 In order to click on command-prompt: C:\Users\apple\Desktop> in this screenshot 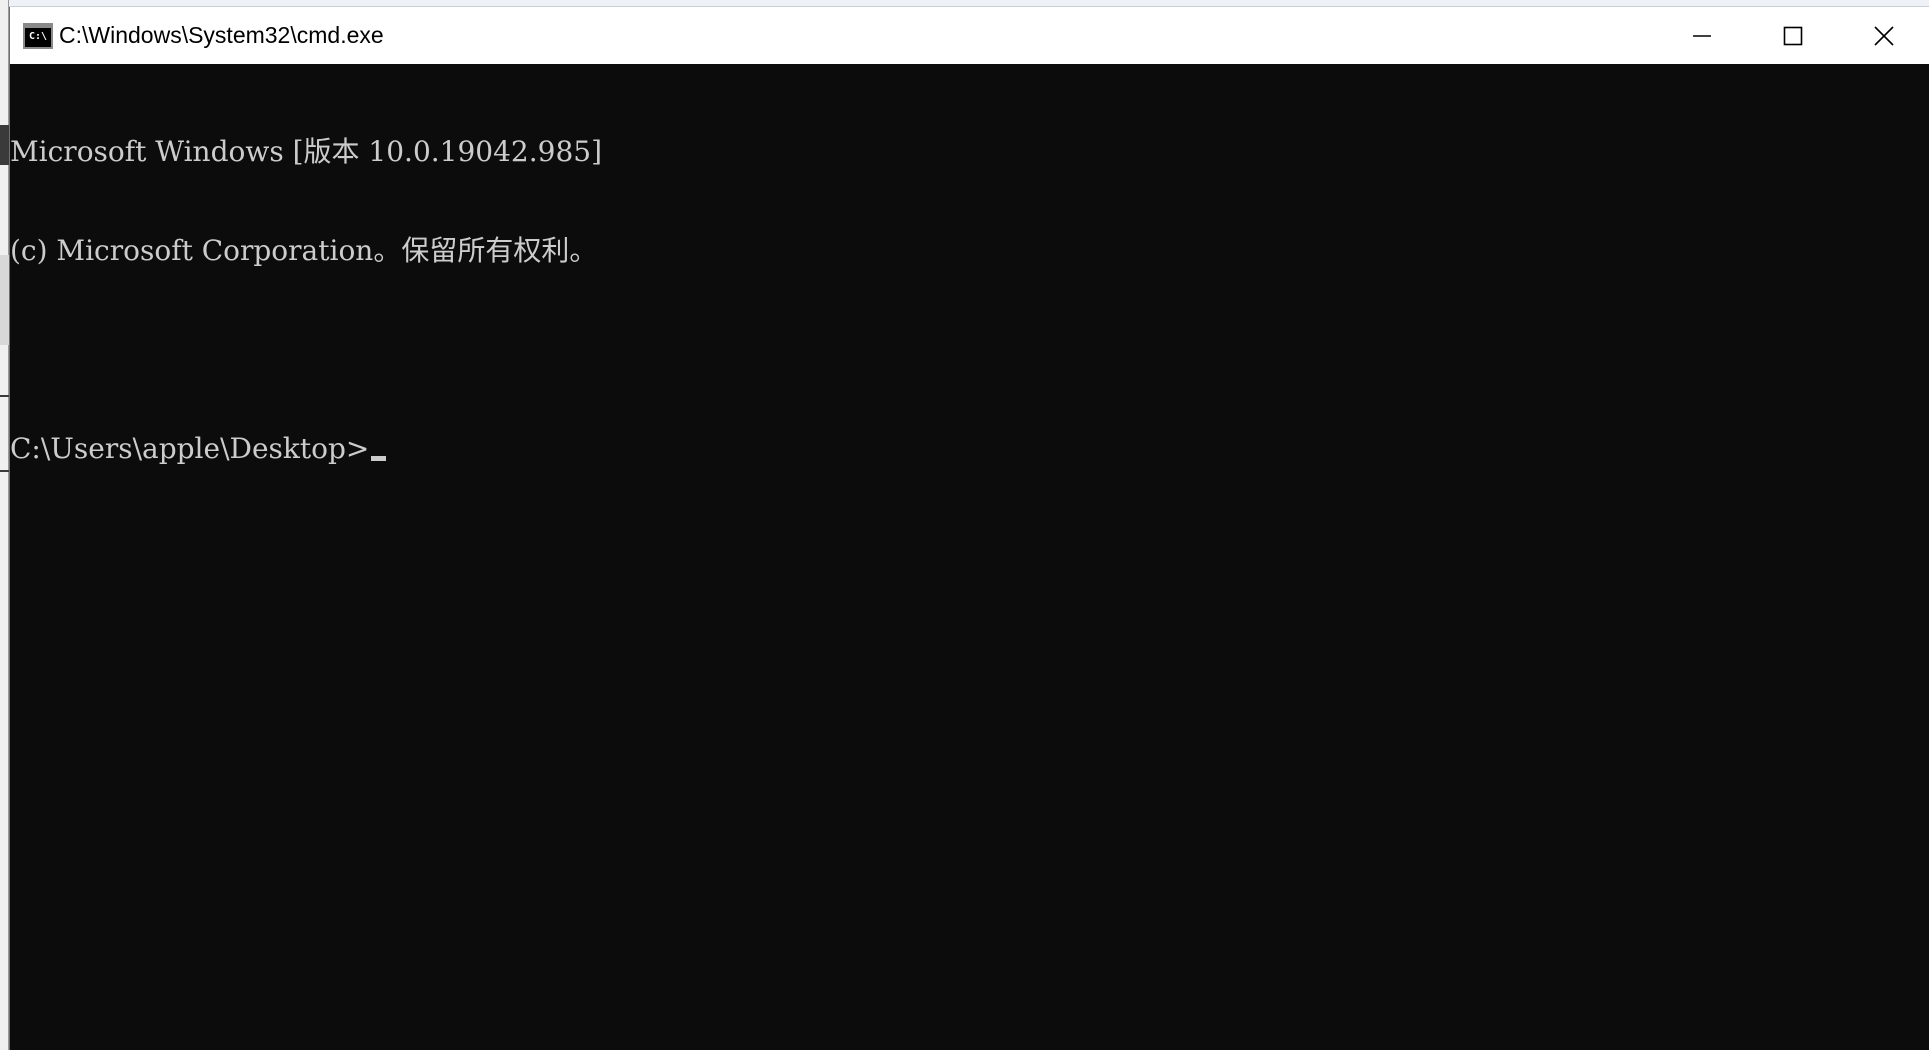, I will do `click(190, 448)`.